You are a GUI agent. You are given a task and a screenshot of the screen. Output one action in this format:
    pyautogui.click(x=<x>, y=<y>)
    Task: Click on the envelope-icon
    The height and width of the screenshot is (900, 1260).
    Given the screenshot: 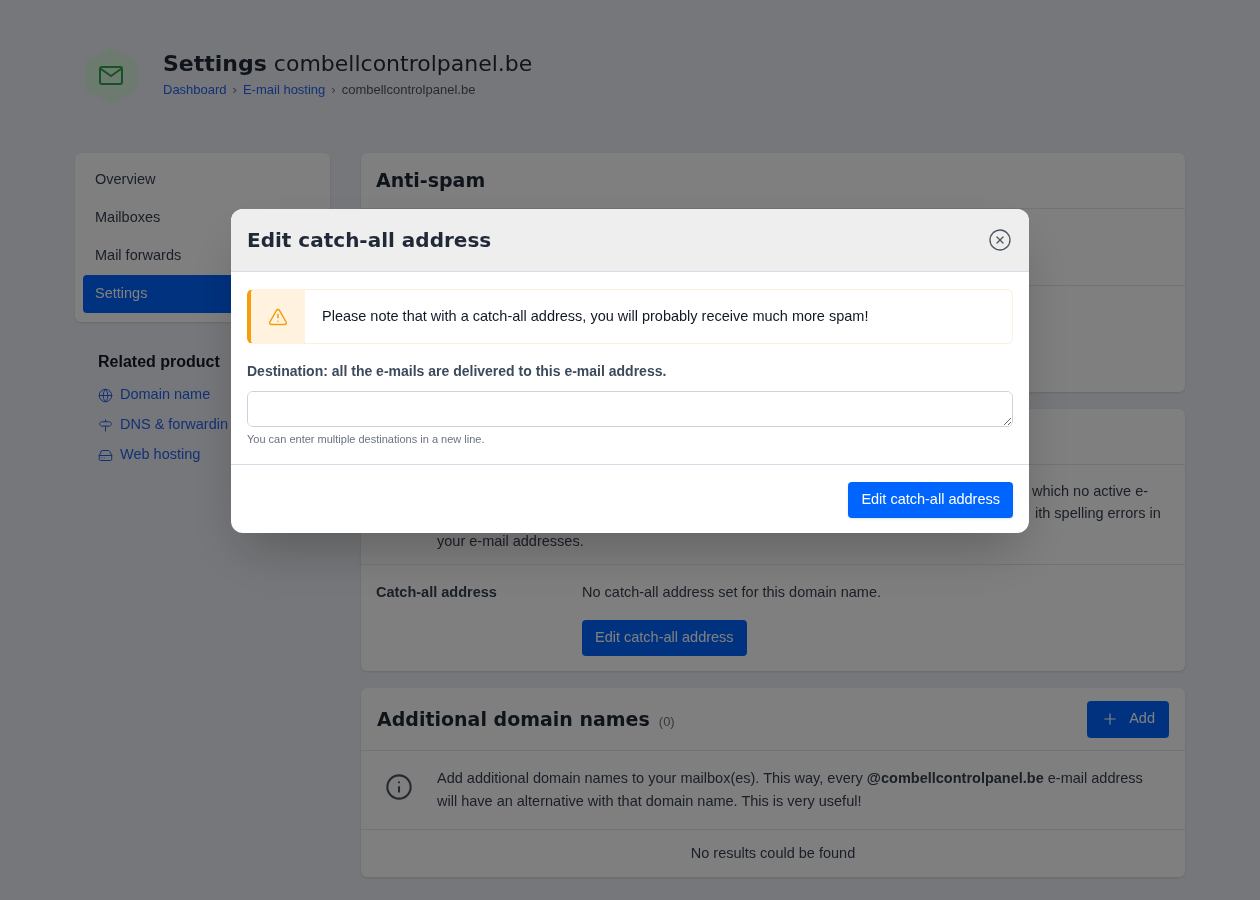 What is the action you would take?
    pyautogui.click(x=111, y=76)
    